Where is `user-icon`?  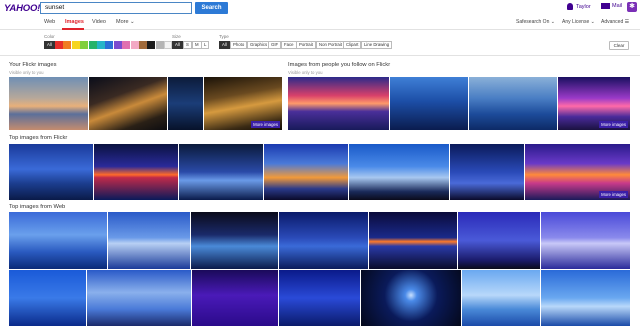 user-icon is located at coordinates (570, 6).